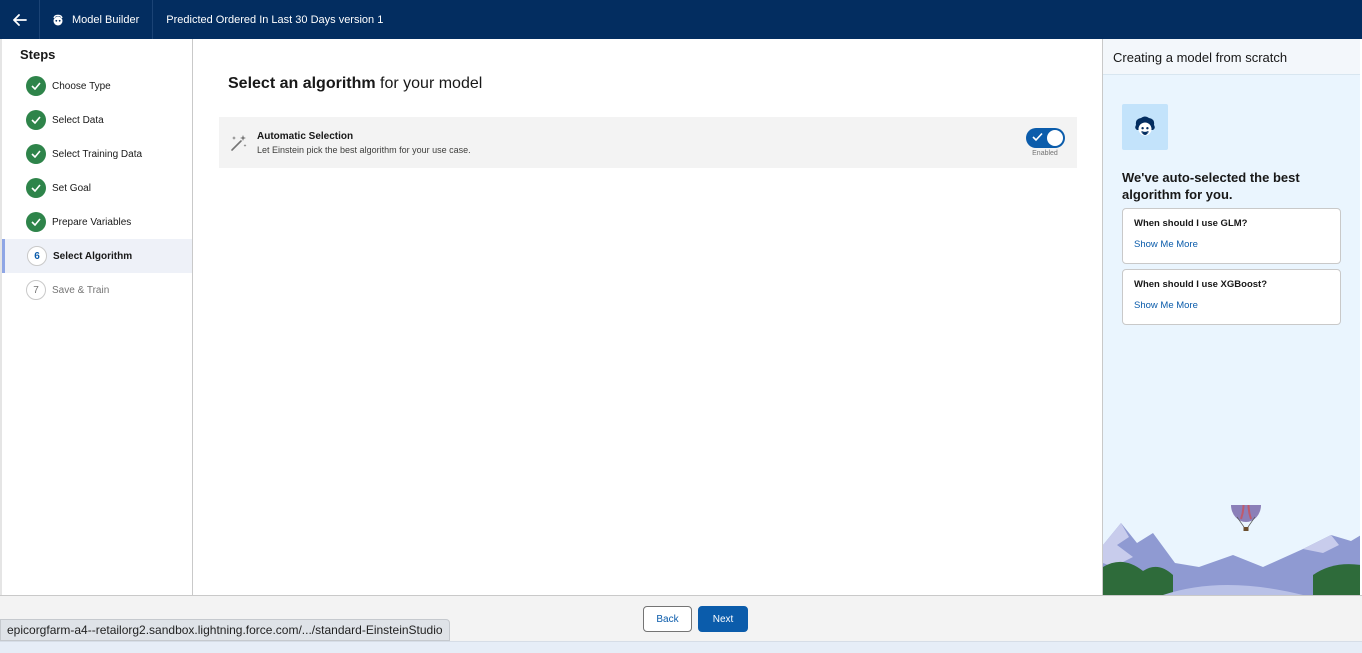 This screenshot has height=653, width=1362. I want to click on arrow-left-icon, so click(19, 19).